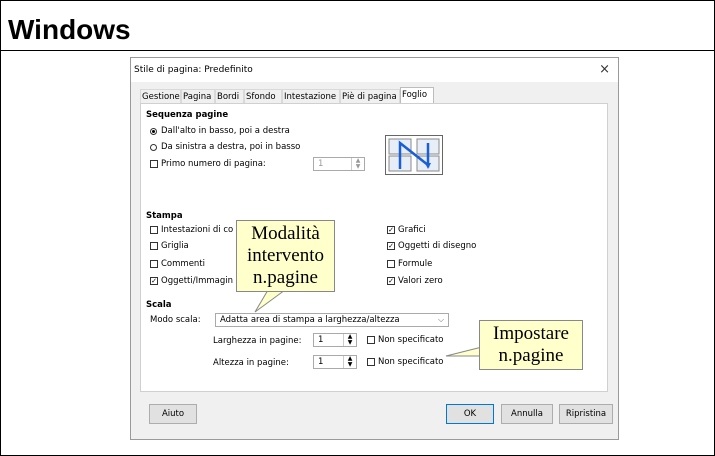 Image resolution: width=715 pixels, height=456 pixels. What do you see at coordinates (285, 277) in the screenshot?
I see `mode-callout-line3: n.pagine` at bounding box center [285, 277].